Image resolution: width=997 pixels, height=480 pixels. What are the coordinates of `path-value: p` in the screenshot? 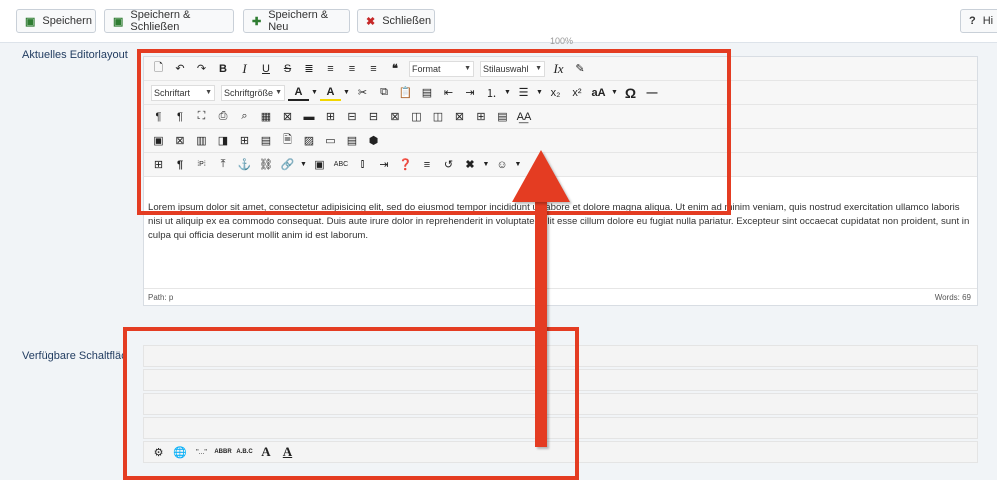 It's located at (171, 297).